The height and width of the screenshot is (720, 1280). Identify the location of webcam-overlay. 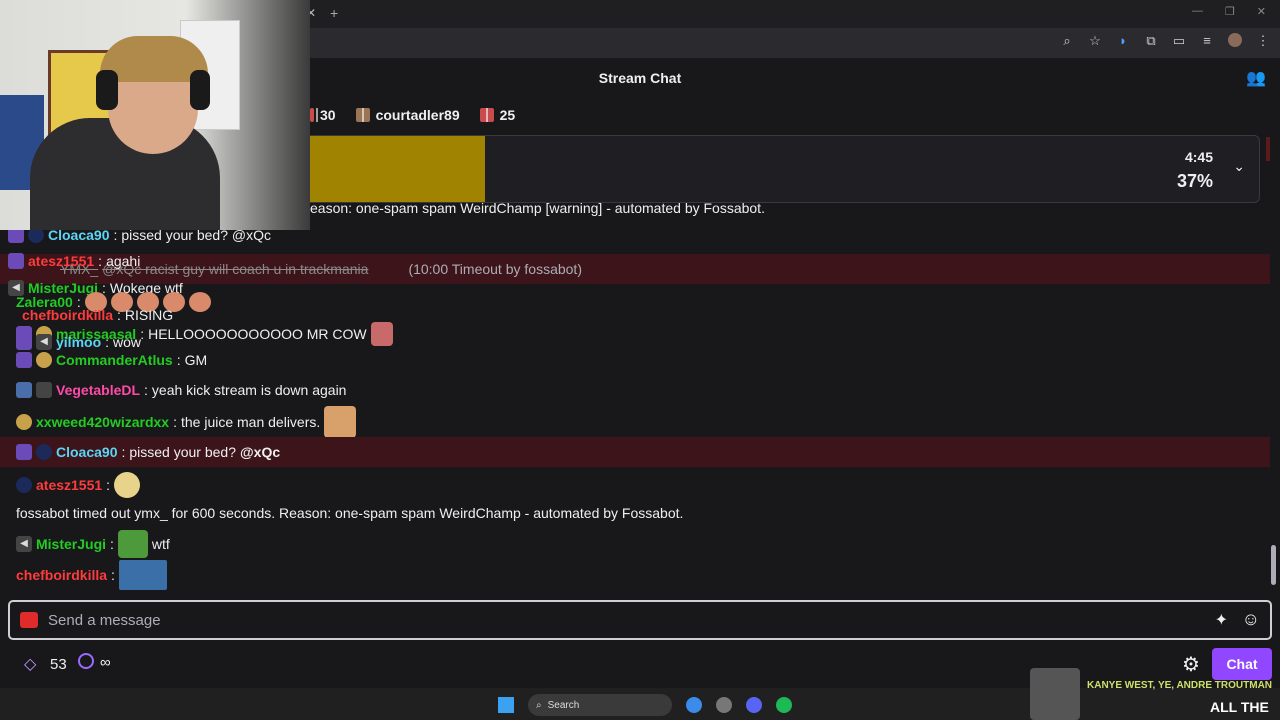
(155, 115).